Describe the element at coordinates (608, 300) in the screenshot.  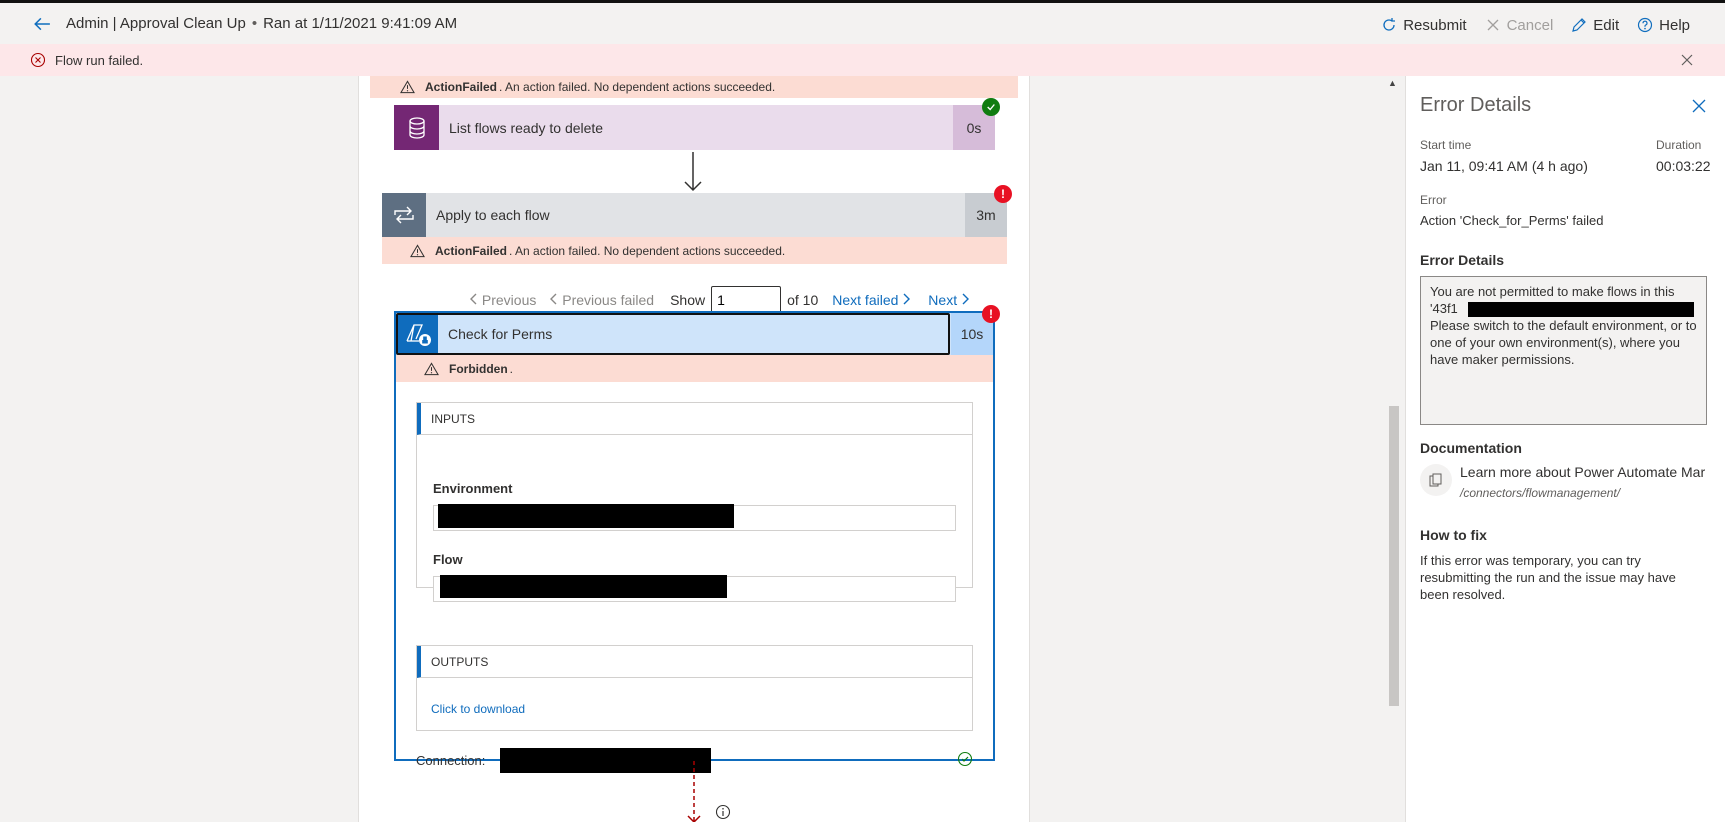
I see `previous-failed-label: Previous failed` at that location.